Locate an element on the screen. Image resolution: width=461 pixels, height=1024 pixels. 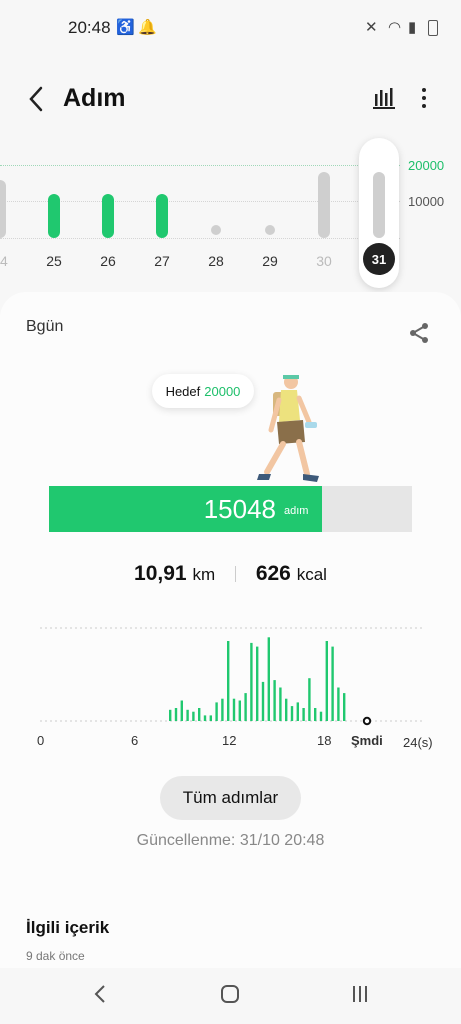
chart-button is located at coordinates (384, 98).